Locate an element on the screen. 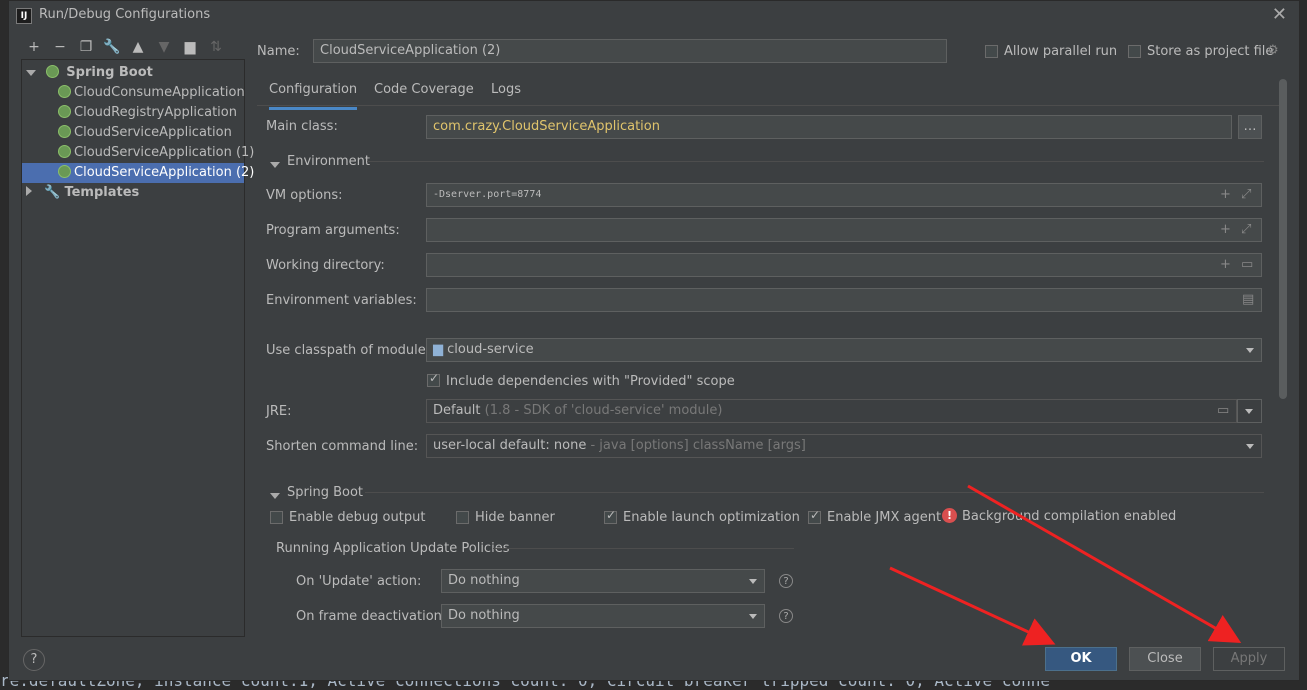 The width and height of the screenshot is (1307, 690). annotation-arrow-apply is located at coordinates (1104, 563).